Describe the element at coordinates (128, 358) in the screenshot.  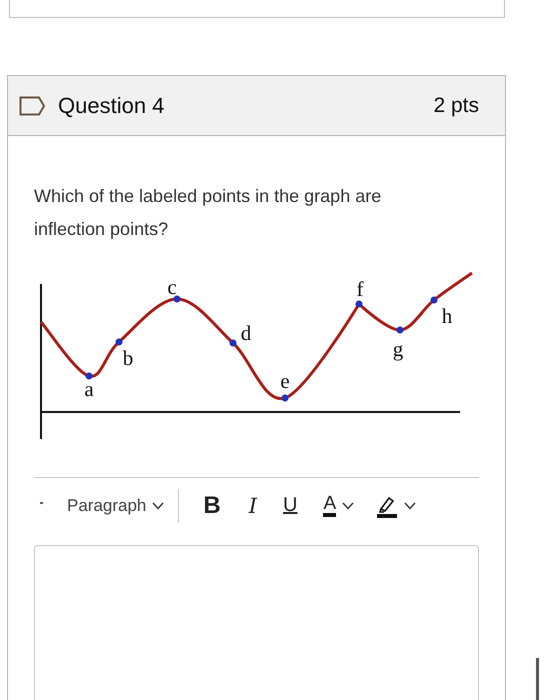
I see `point-label: b` at that location.